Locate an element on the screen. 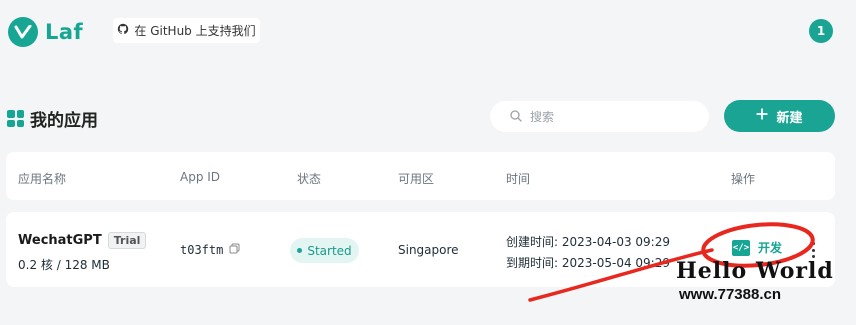  apps-grid-icon is located at coordinates (15, 118).